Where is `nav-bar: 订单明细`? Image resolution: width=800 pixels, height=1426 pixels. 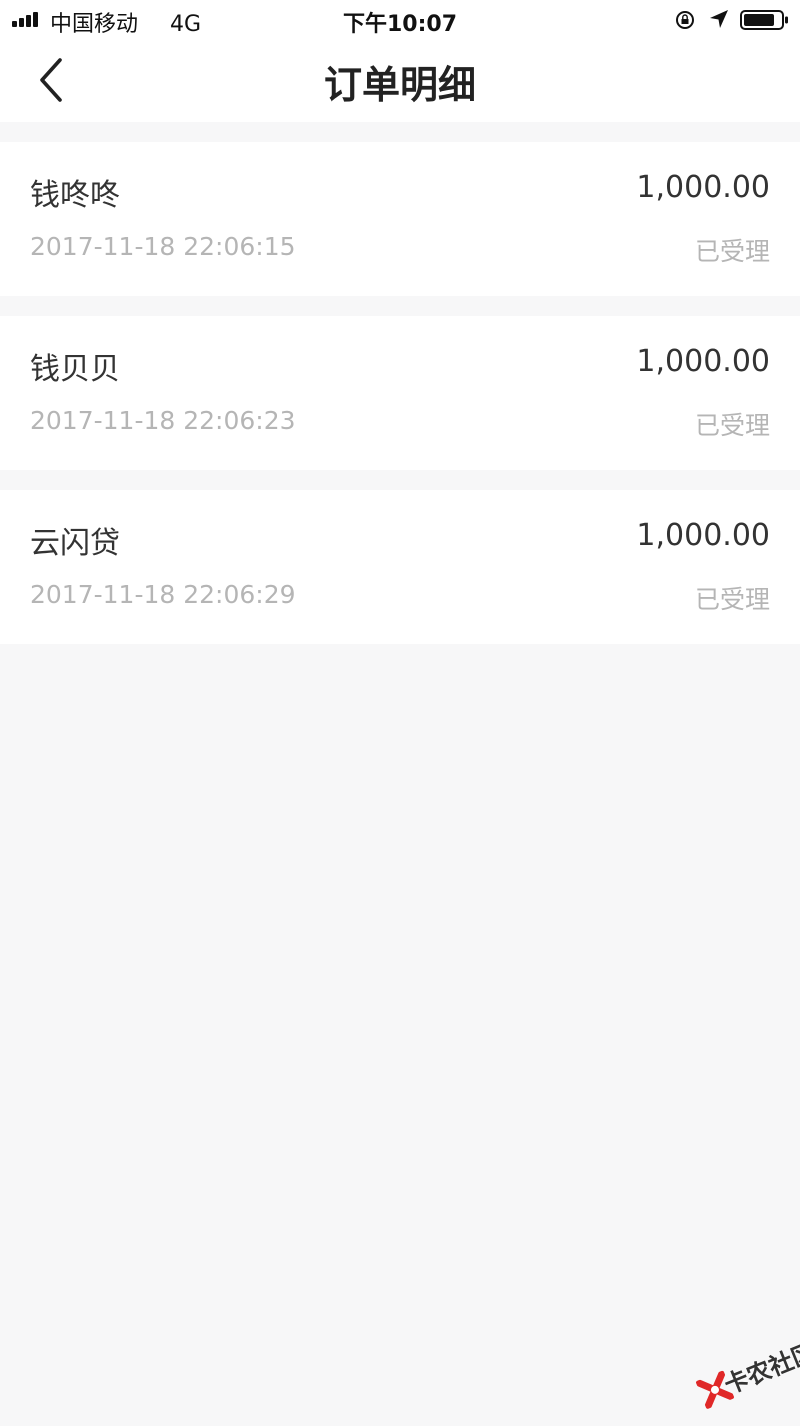 nav-bar: 订单明细 is located at coordinates (400, 81).